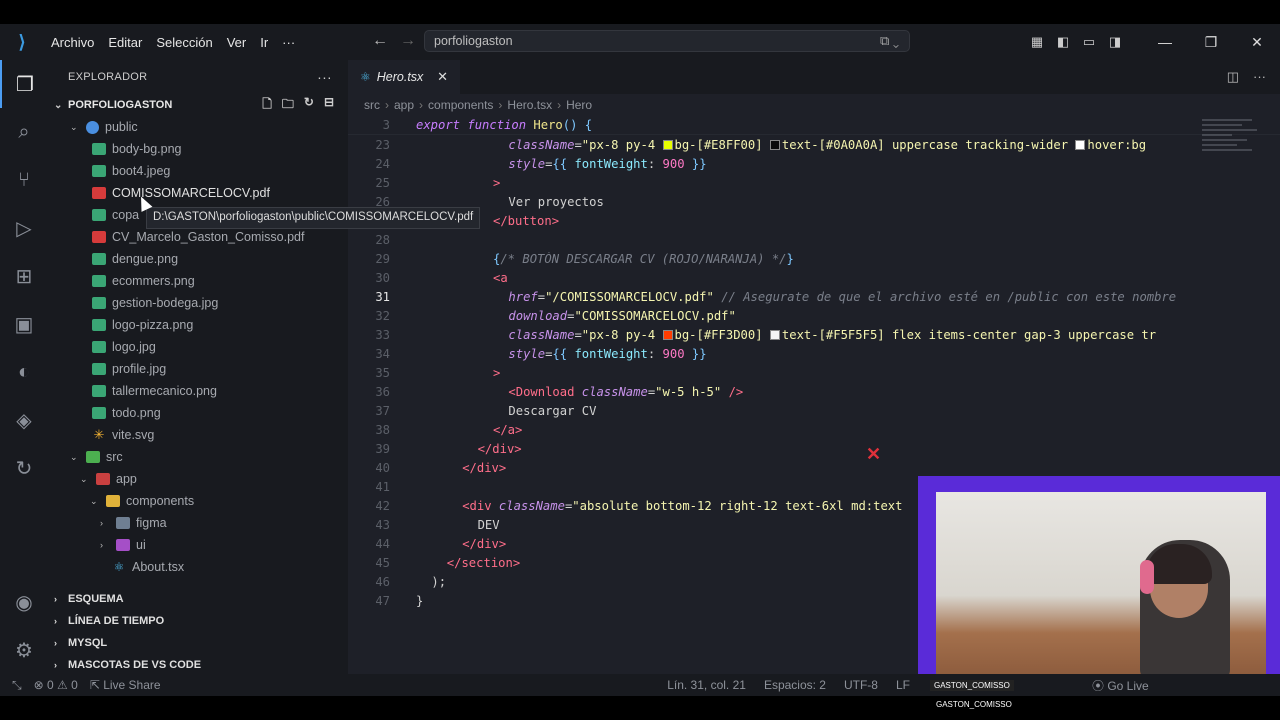 The width and height of the screenshot is (1280, 720). I want to click on tab-hero-tsx: ⚛ Hero.tsx ✕, so click(404, 77).